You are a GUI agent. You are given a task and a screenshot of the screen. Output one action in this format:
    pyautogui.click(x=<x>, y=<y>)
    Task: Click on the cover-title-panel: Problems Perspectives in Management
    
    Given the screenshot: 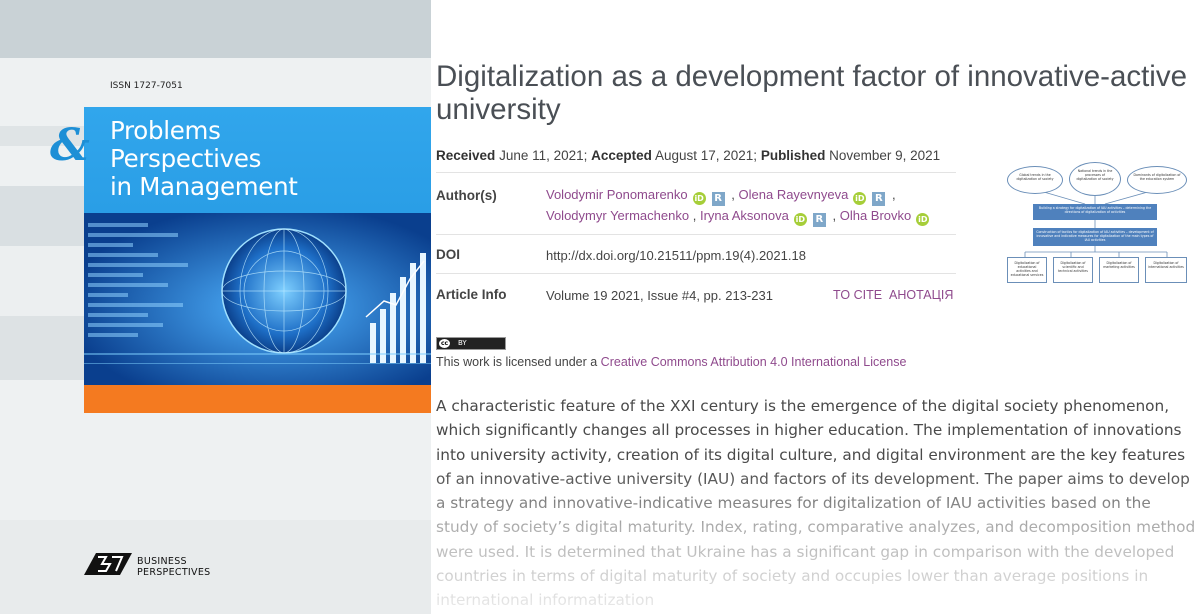 What is the action you would take?
    pyautogui.click(x=257, y=260)
    